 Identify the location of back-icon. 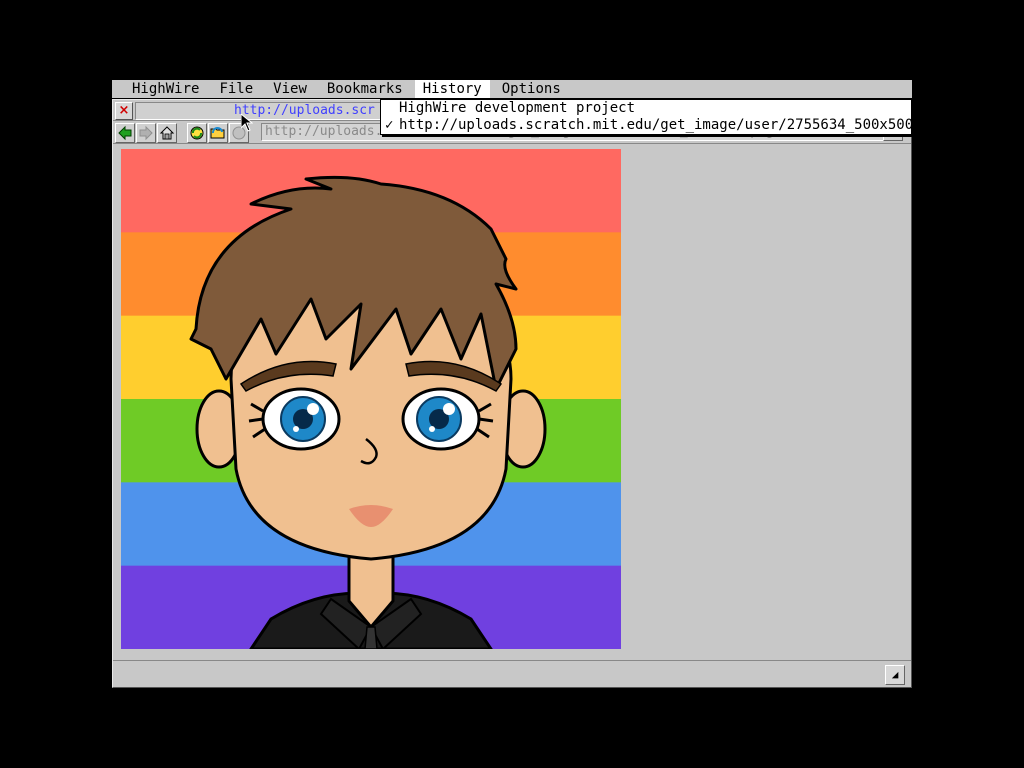
(125, 133).